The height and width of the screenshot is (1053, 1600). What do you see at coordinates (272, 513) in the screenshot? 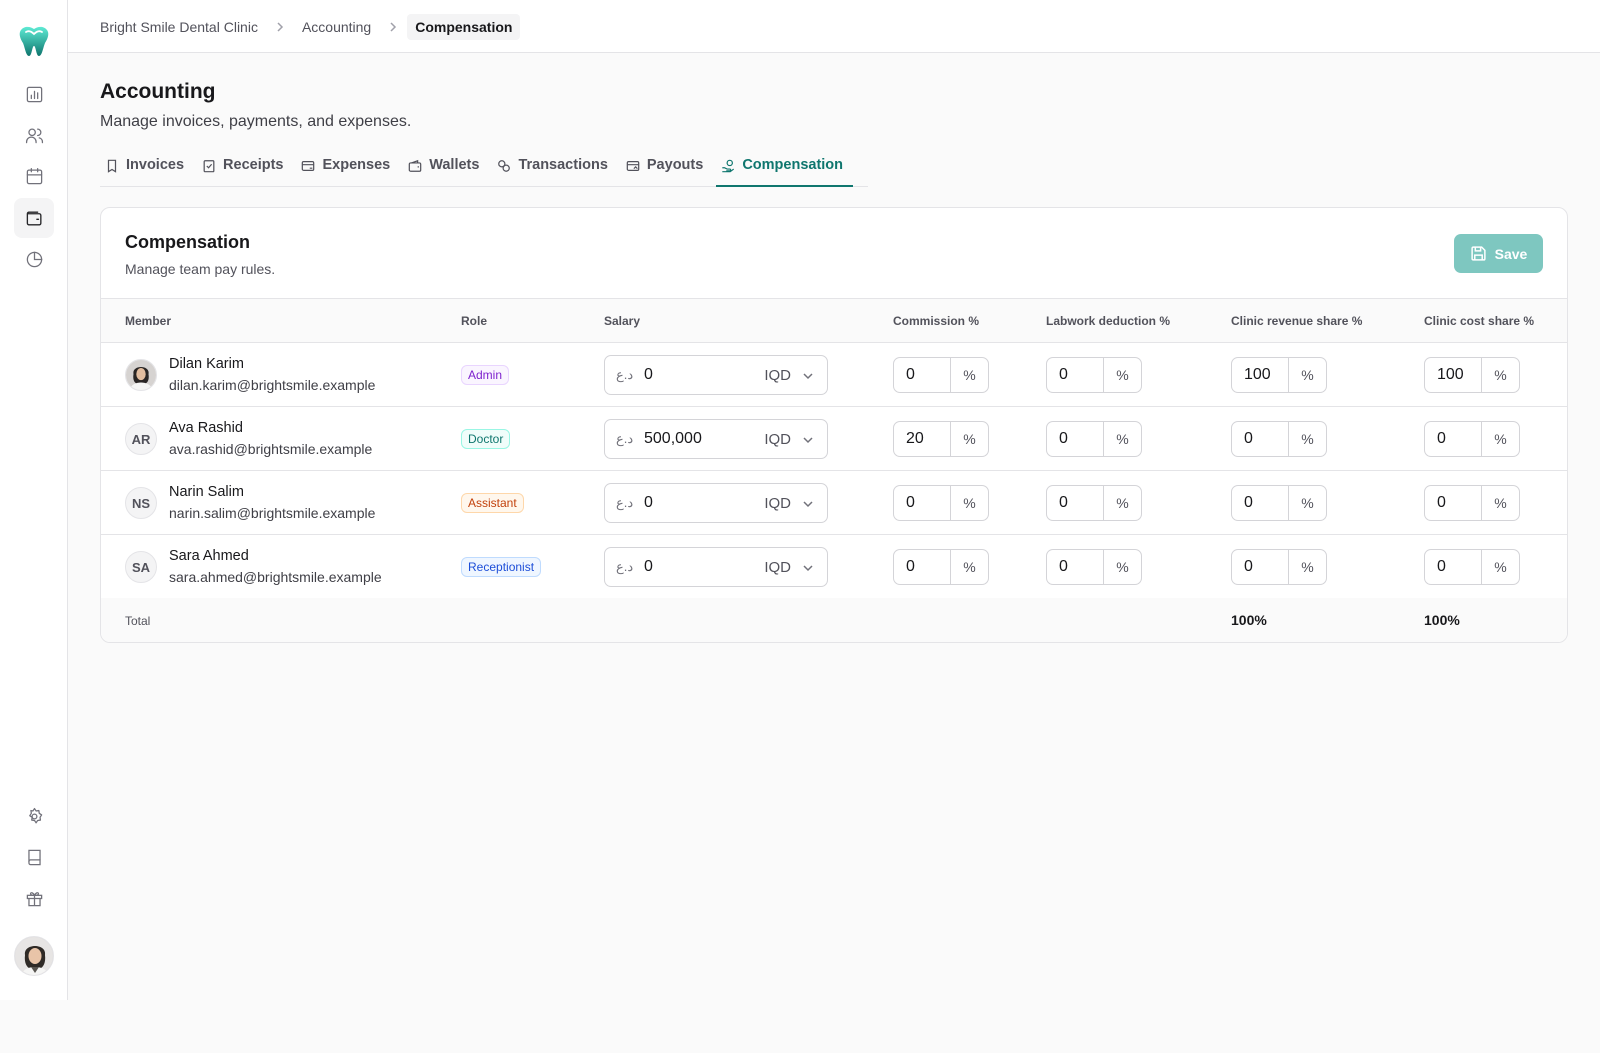
I see `member-email: narin.salim@brightsmile.example` at bounding box center [272, 513].